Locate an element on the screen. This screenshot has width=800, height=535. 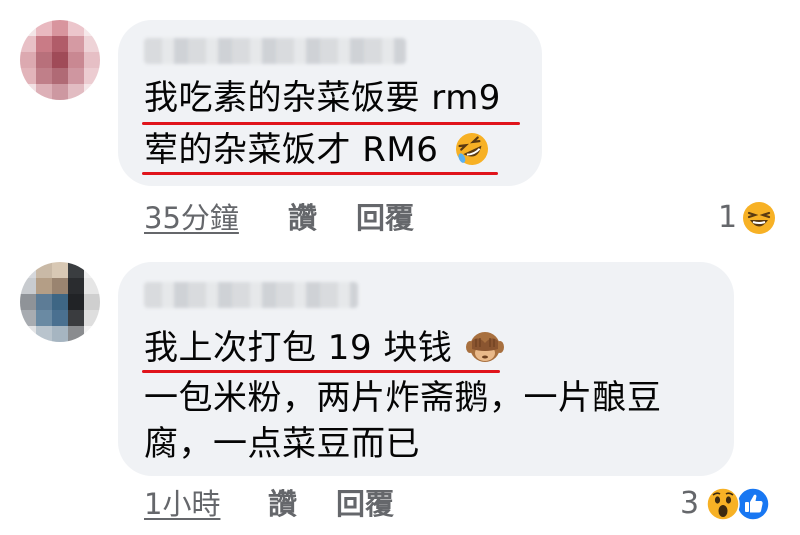
comment-line-3: 腐，一点菜豆而已 is located at coordinates (282, 444).